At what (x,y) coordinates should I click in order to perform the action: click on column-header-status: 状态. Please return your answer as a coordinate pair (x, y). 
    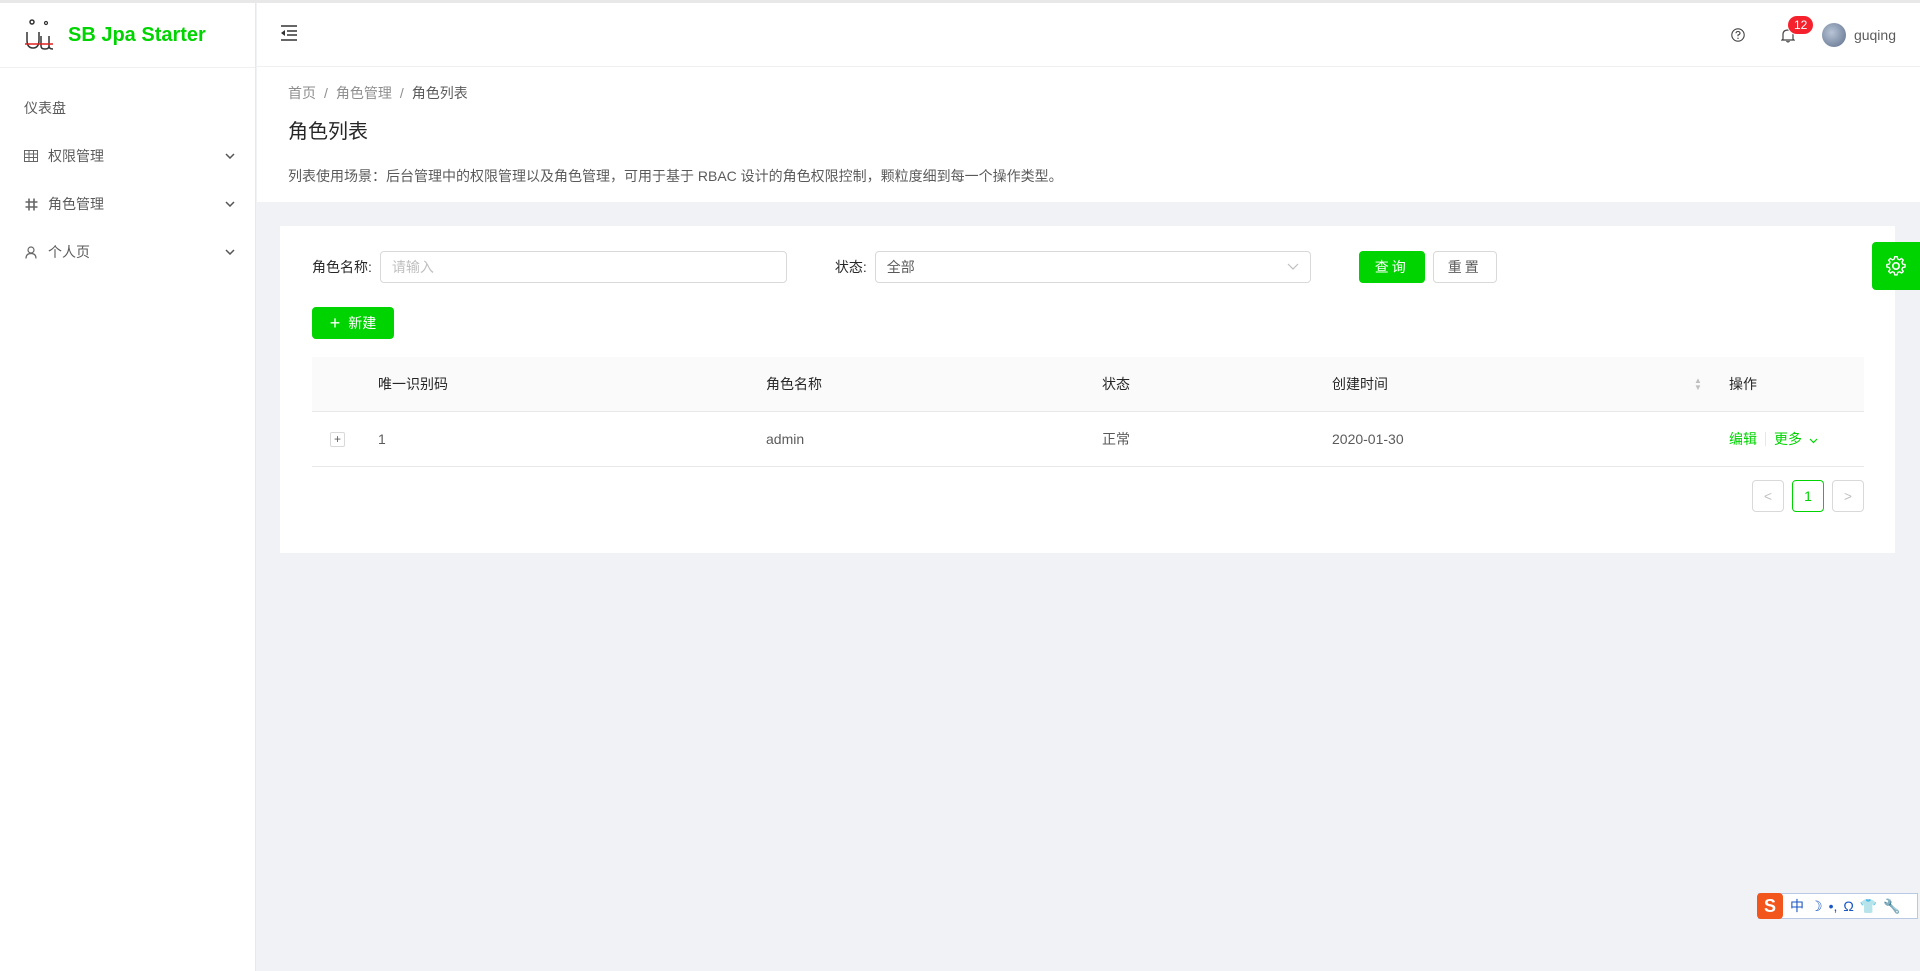
    Looking at the image, I should click on (1116, 384).